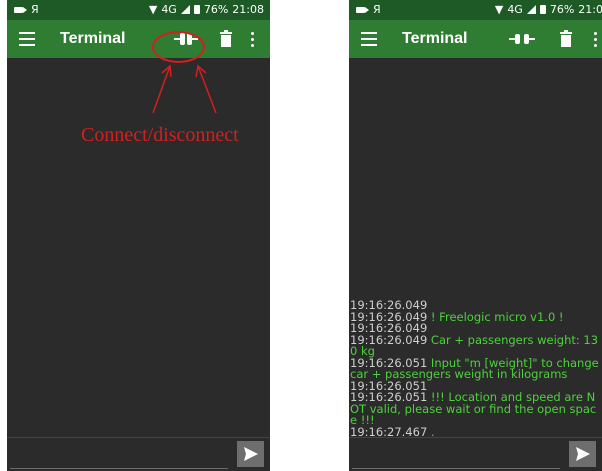  I want to click on menu-button, so click(369, 39).